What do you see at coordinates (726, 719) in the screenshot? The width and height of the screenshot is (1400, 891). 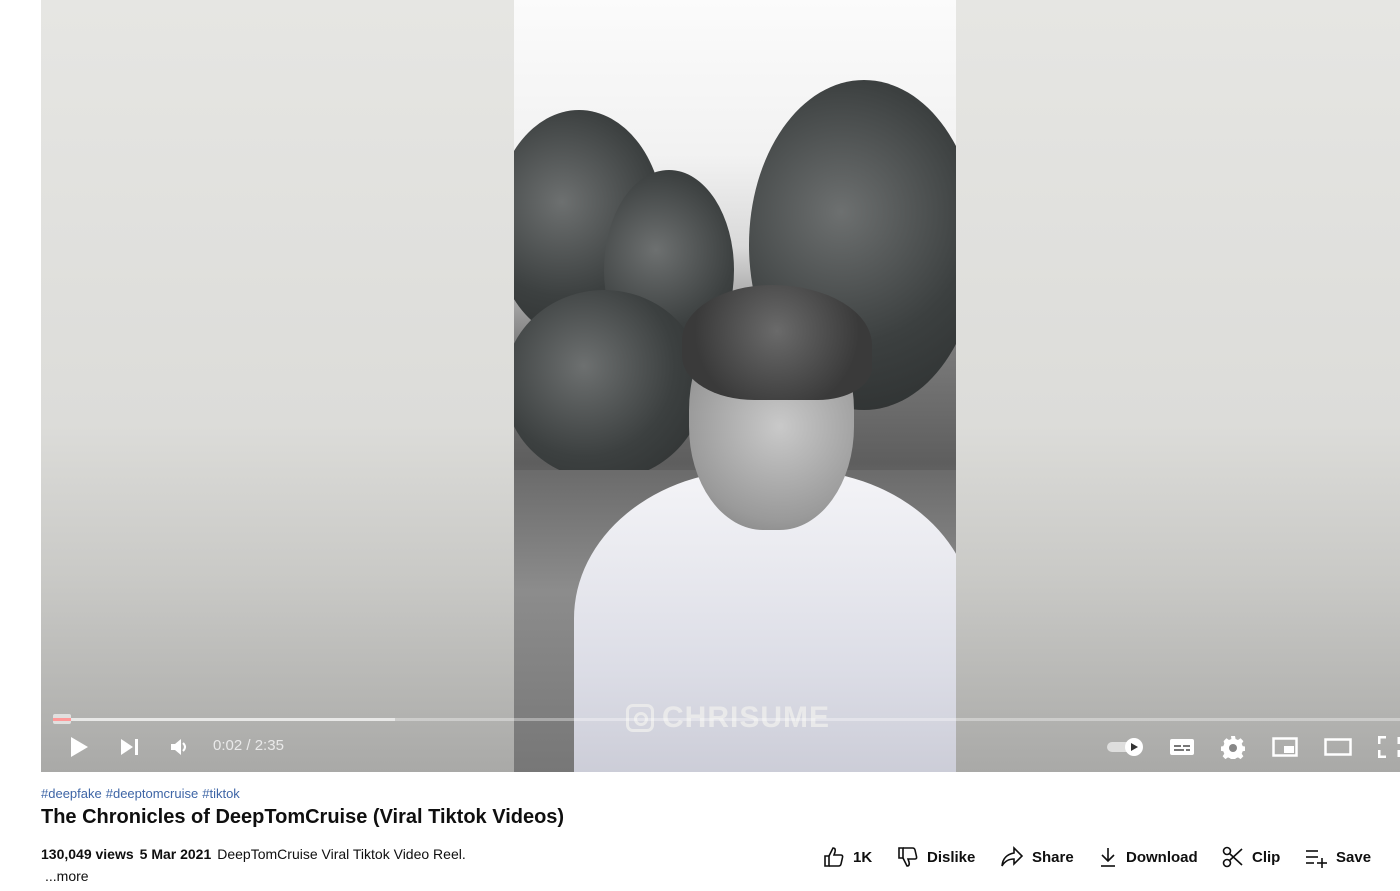 I see `progress-bar` at bounding box center [726, 719].